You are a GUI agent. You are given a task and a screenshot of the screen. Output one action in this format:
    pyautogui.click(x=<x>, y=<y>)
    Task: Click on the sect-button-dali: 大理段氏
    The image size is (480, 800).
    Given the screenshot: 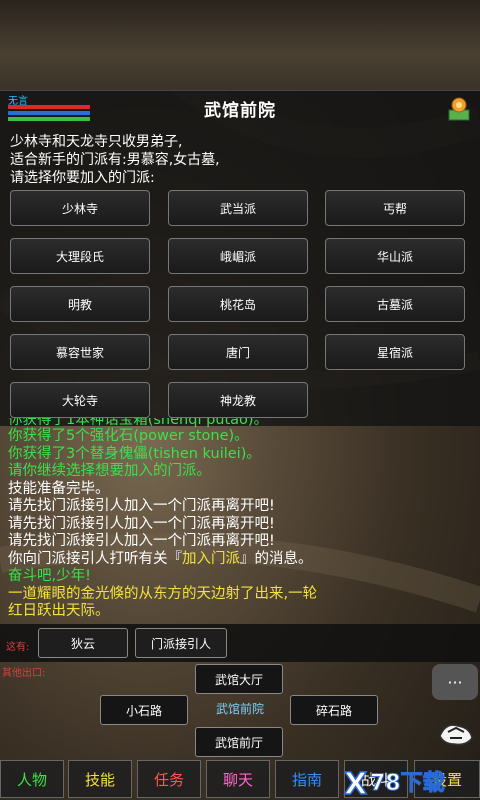 What is the action you would take?
    pyautogui.click(x=80, y=256)
    